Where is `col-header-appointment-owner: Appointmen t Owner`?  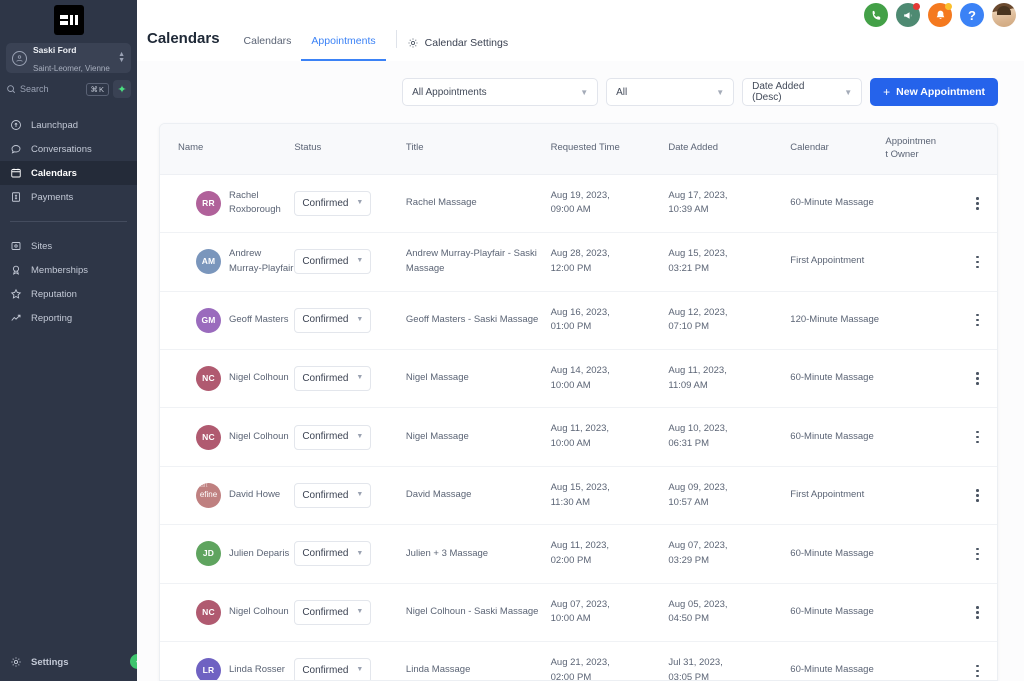 col-header-appointment-owner: Appointmen t Owner is located at coordinates (921, 149).